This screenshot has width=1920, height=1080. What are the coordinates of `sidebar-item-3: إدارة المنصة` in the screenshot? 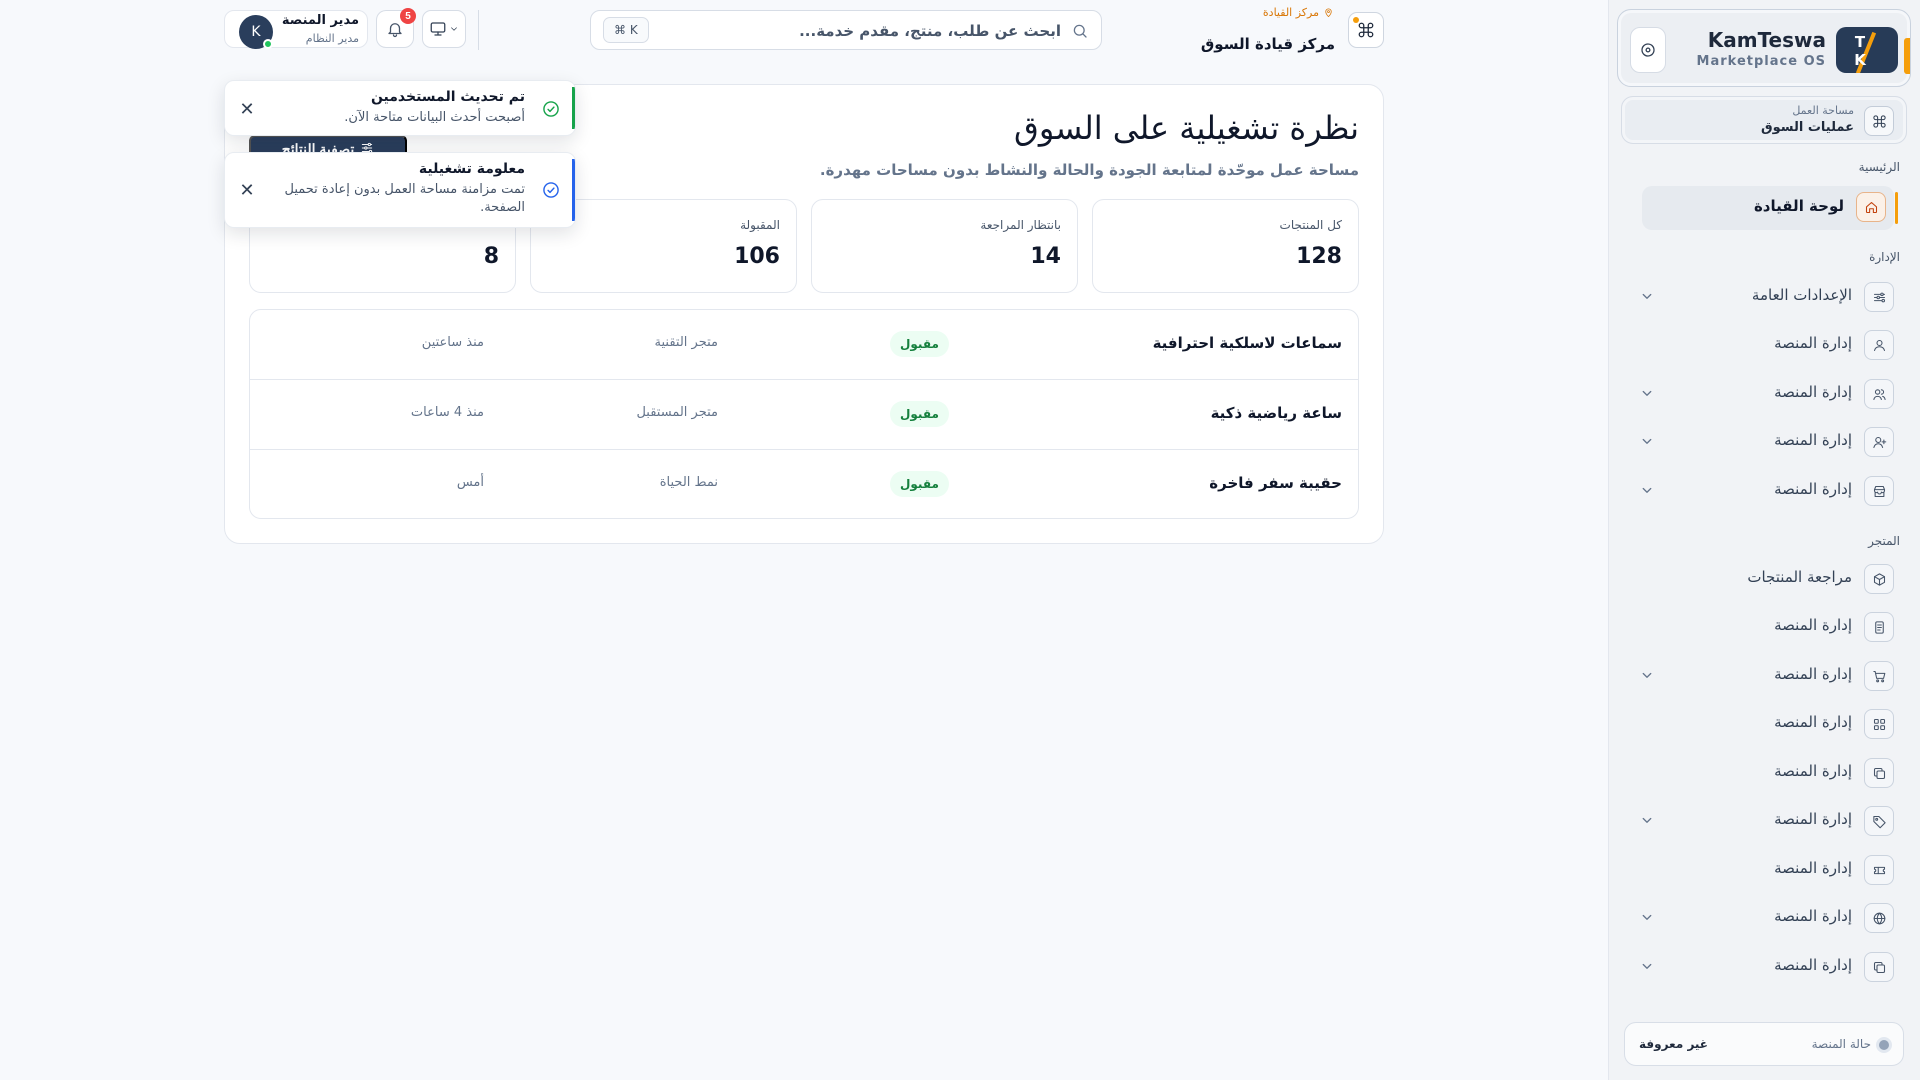 It's located at (1767, 393).